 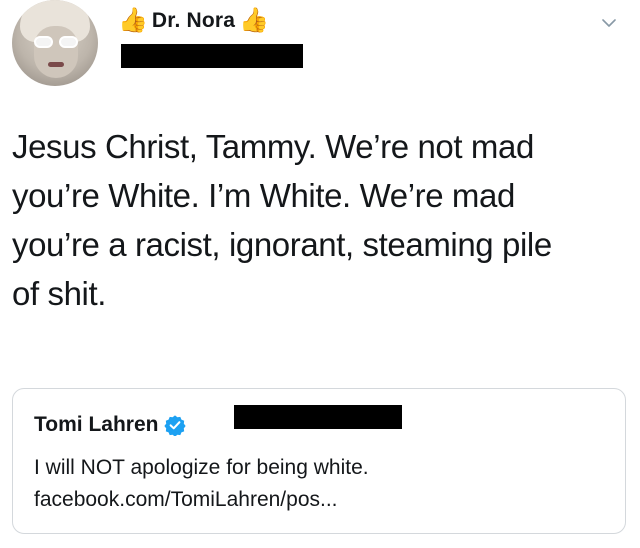 I want to click on avatar-glasses, so click(x=56, y=43).